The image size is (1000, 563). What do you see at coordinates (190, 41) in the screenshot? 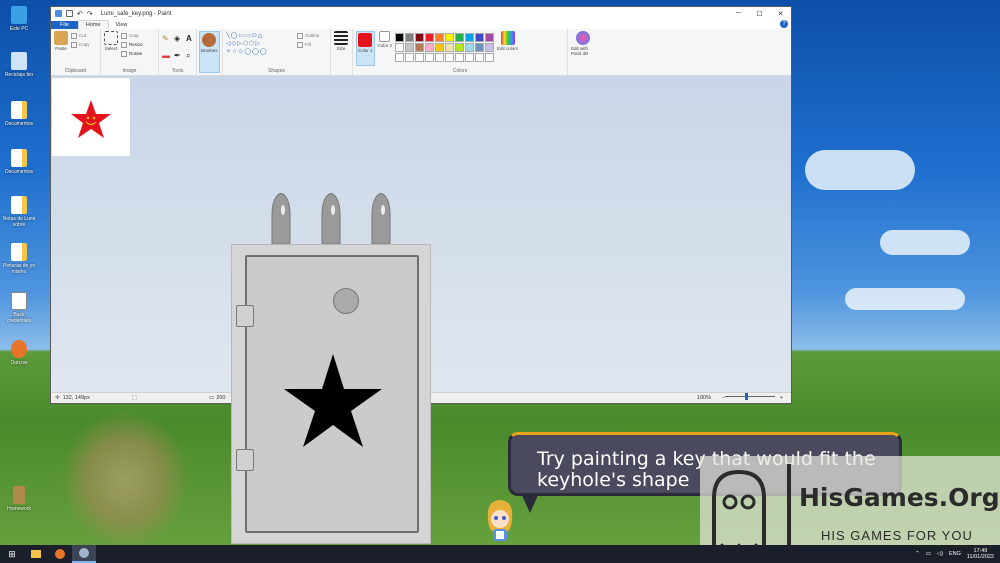
I see `text-icon: A` at bounding box center [190, 41].